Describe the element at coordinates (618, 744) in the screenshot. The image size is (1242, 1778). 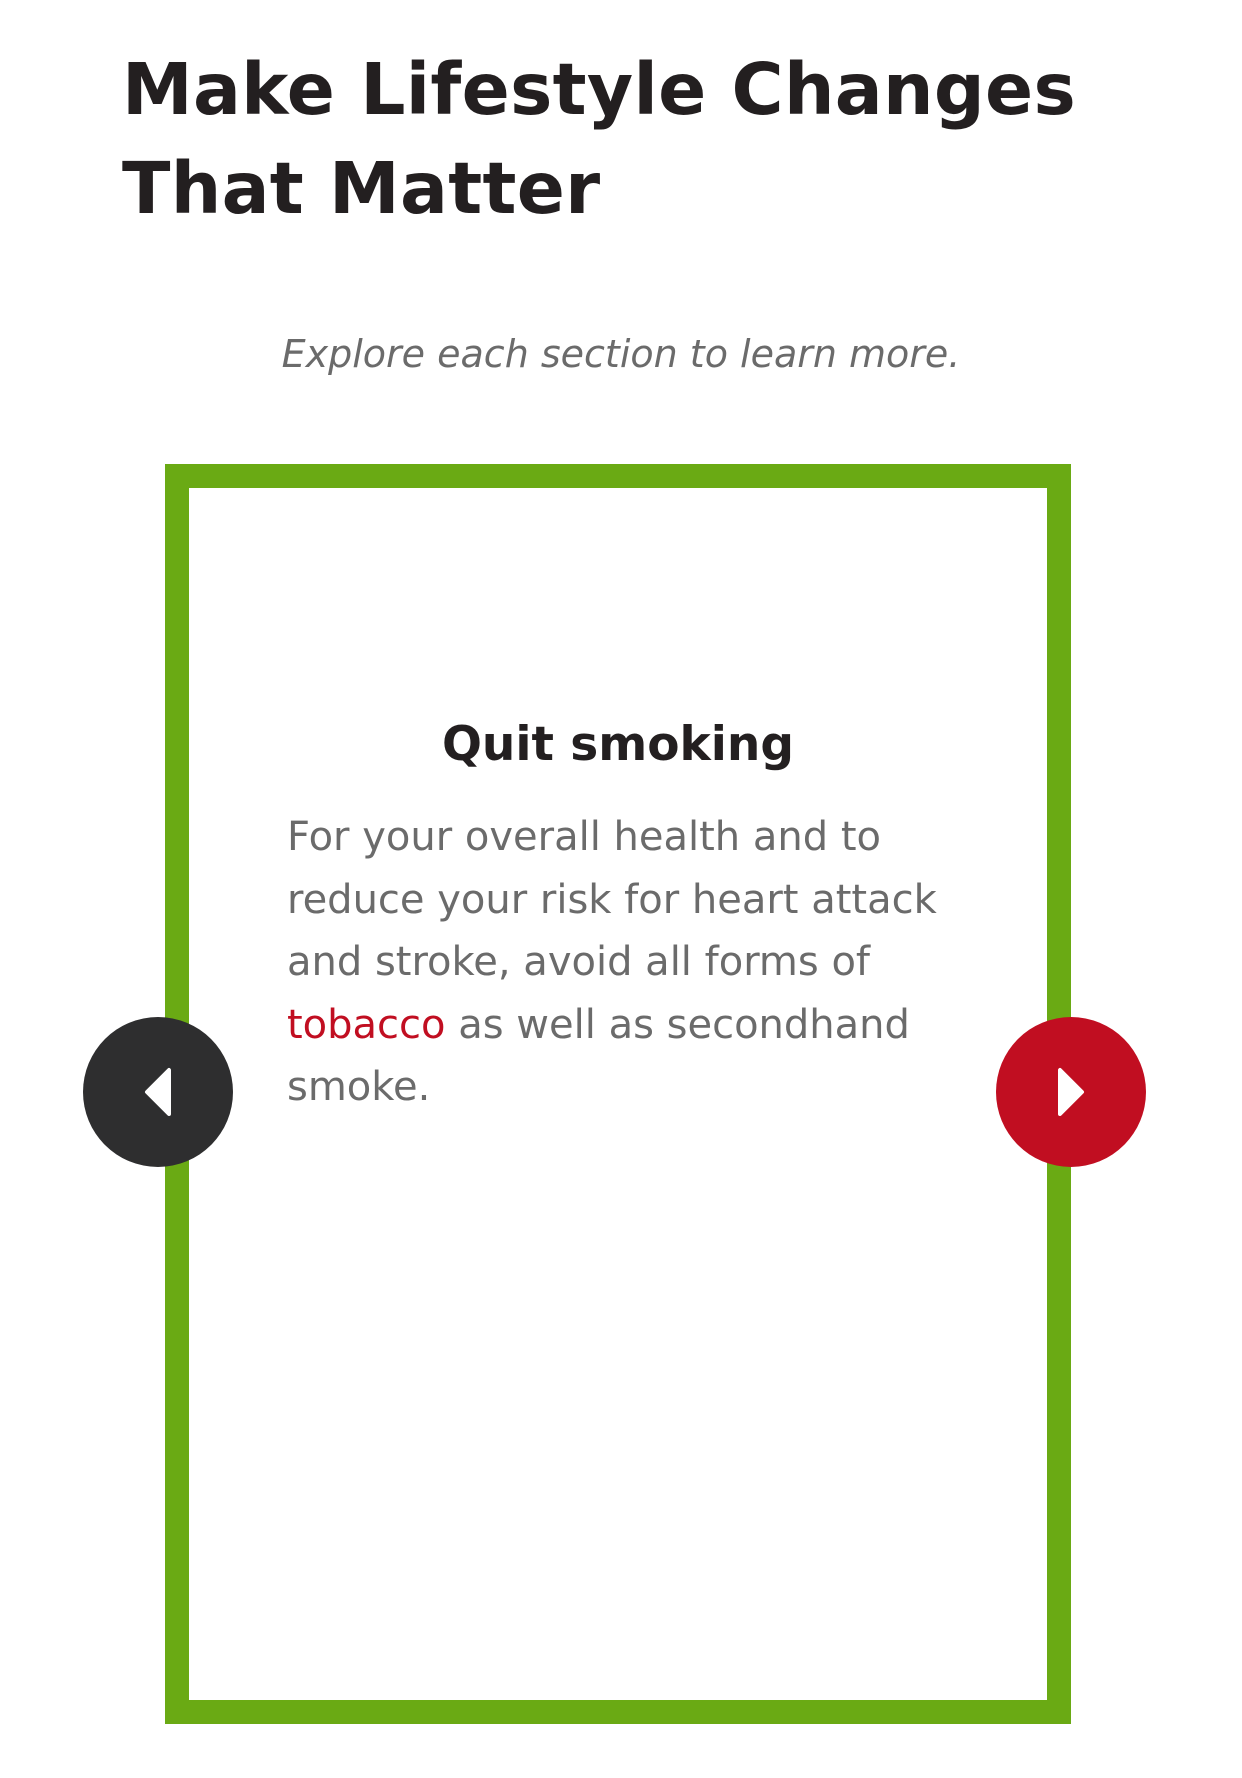
I see `card-title: Quit smoking` at that location.